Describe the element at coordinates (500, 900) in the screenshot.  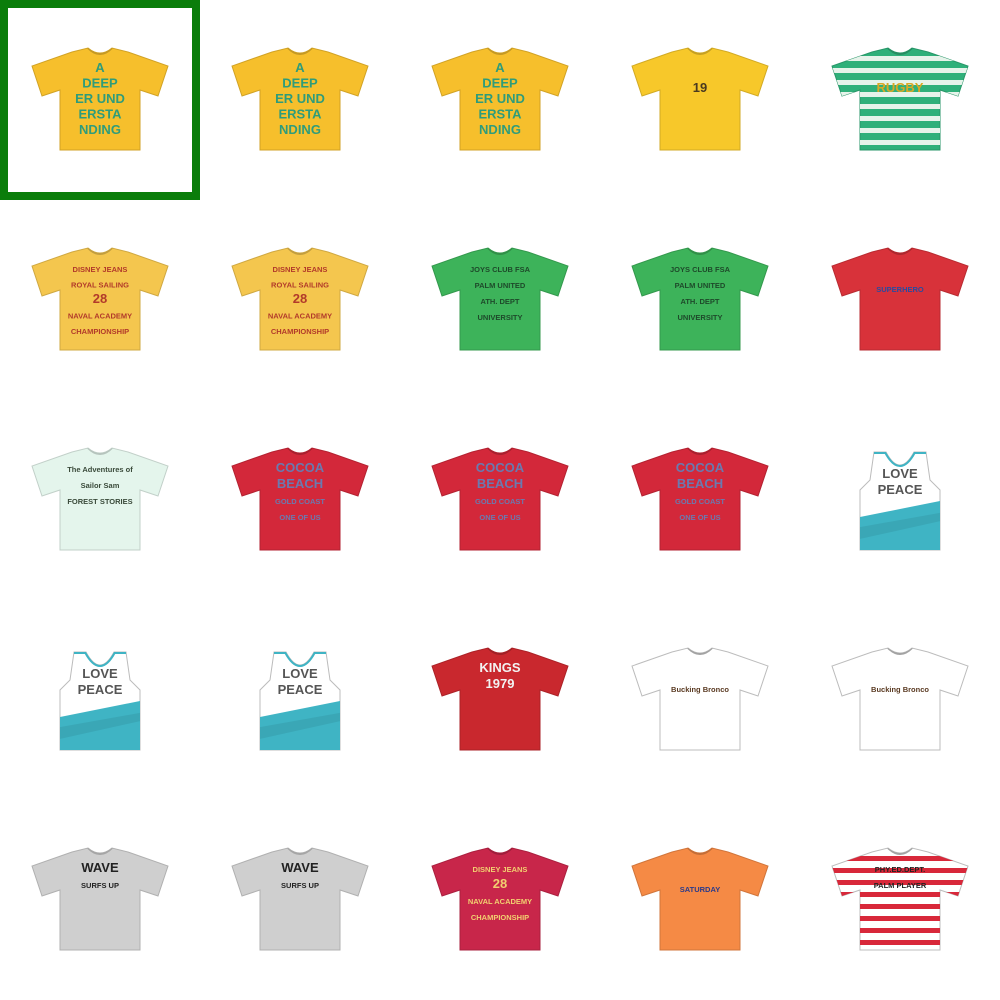
I see `product-thumbnail: DISNEY JEANS 28 NAVAL ACADEMY CHAMPIONSHIP` at that location.